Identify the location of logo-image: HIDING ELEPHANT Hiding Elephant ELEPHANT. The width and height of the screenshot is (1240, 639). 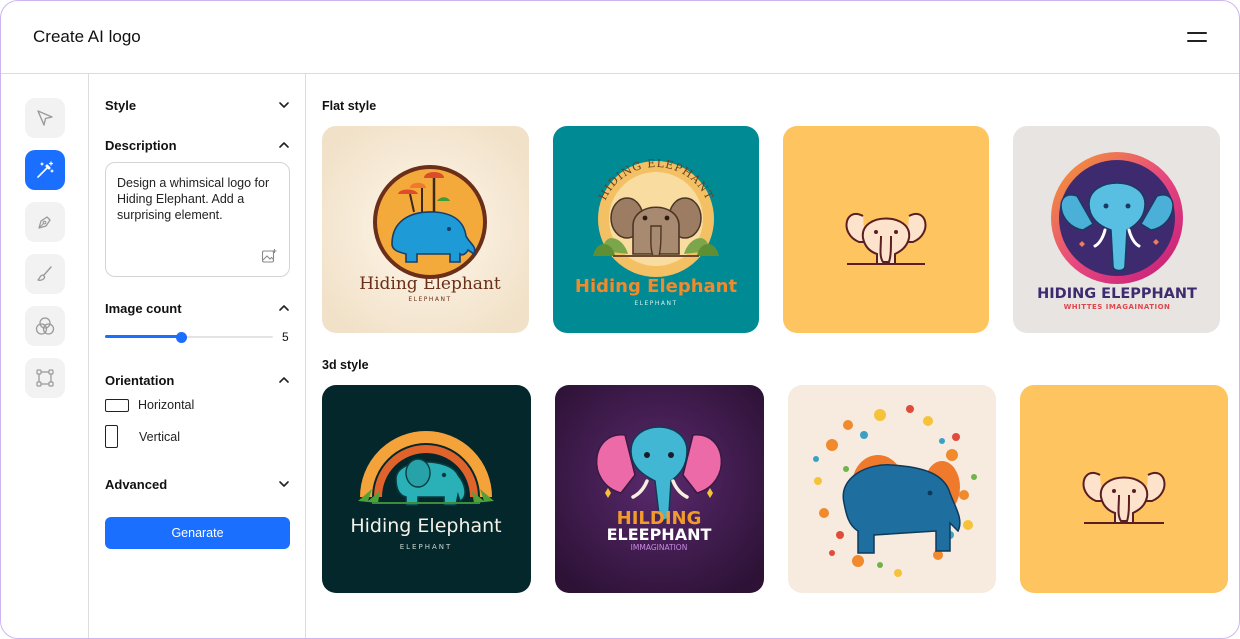
(656, 229).